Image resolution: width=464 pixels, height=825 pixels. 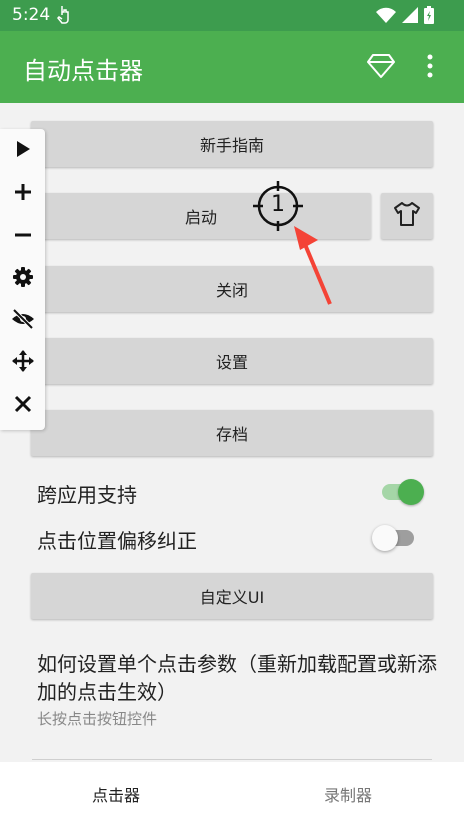 What do you see at coordinates (237, 678) in the screenshot?
I see `help-title: 如何设置单个点击参数（重新加载配置或新添加的点击生效）` at bounding box center [237, 678].